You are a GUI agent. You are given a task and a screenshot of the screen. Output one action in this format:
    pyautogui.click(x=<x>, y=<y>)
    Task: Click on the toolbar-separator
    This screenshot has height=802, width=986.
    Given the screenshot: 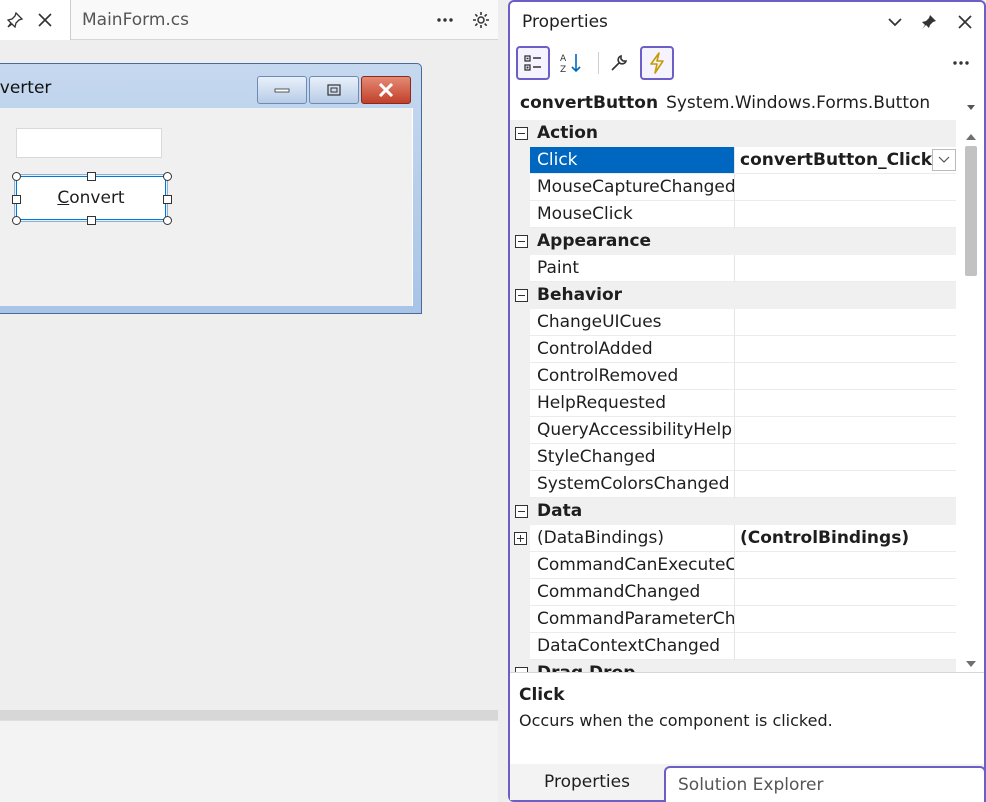 What is the action you would take?
    pyautogui.click(x=598, y=63)
    